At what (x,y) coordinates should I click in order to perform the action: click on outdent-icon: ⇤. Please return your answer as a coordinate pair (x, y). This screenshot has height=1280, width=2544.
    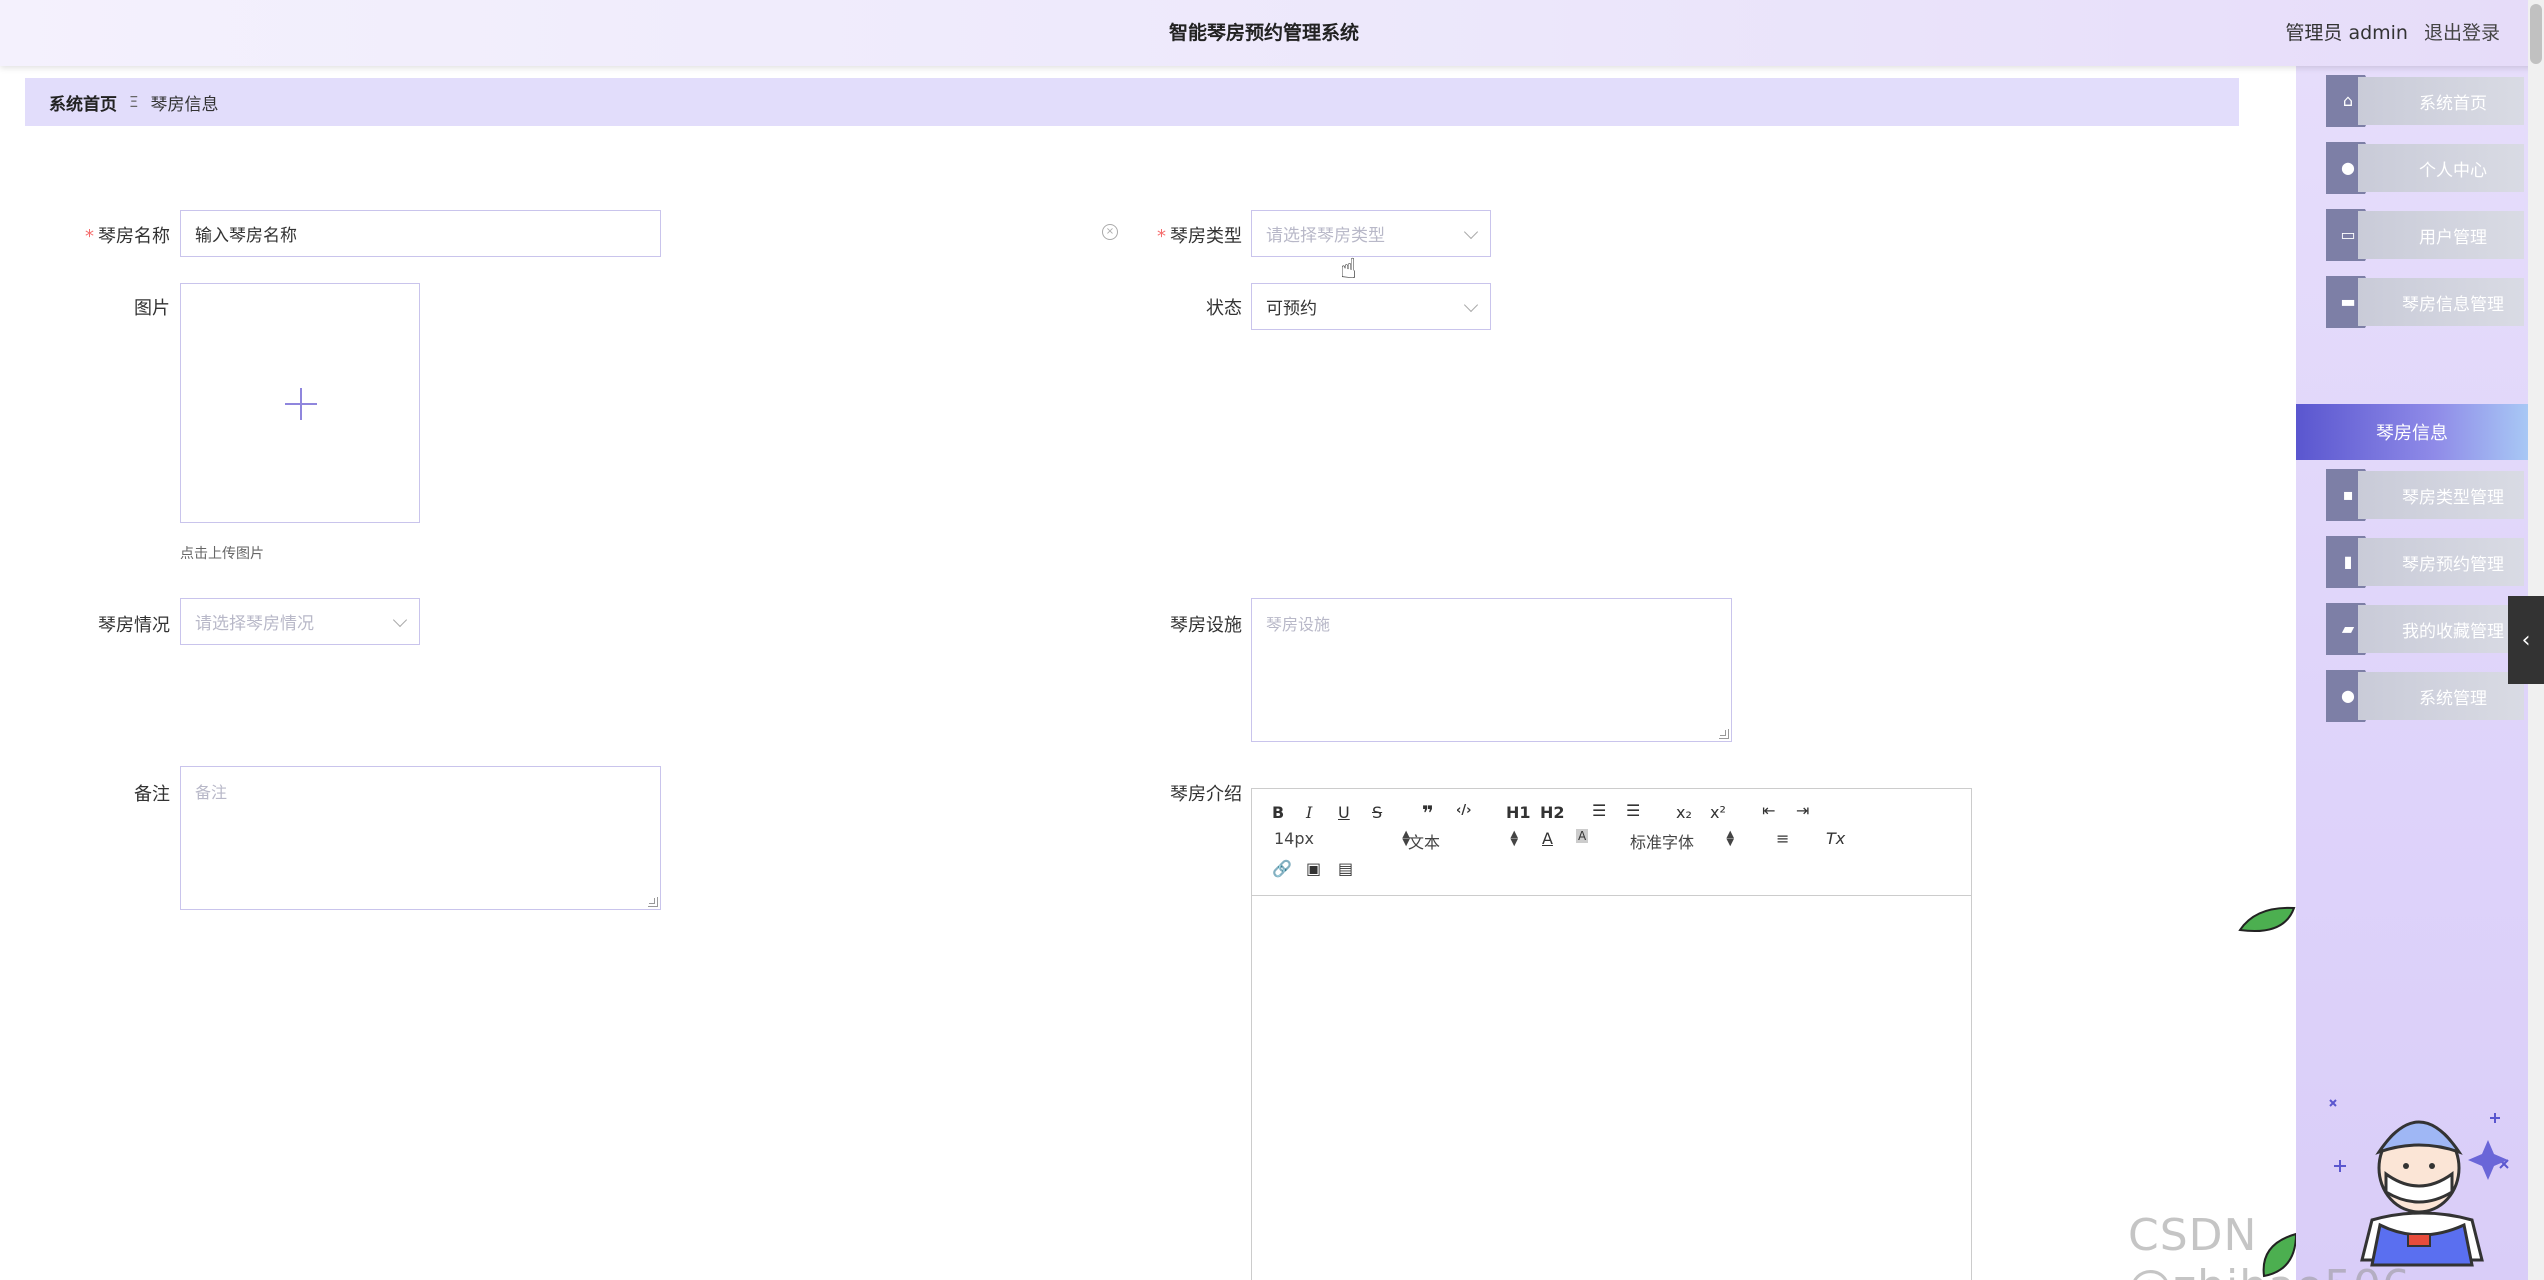
    Looking at the image, I should click on (1768, 810).